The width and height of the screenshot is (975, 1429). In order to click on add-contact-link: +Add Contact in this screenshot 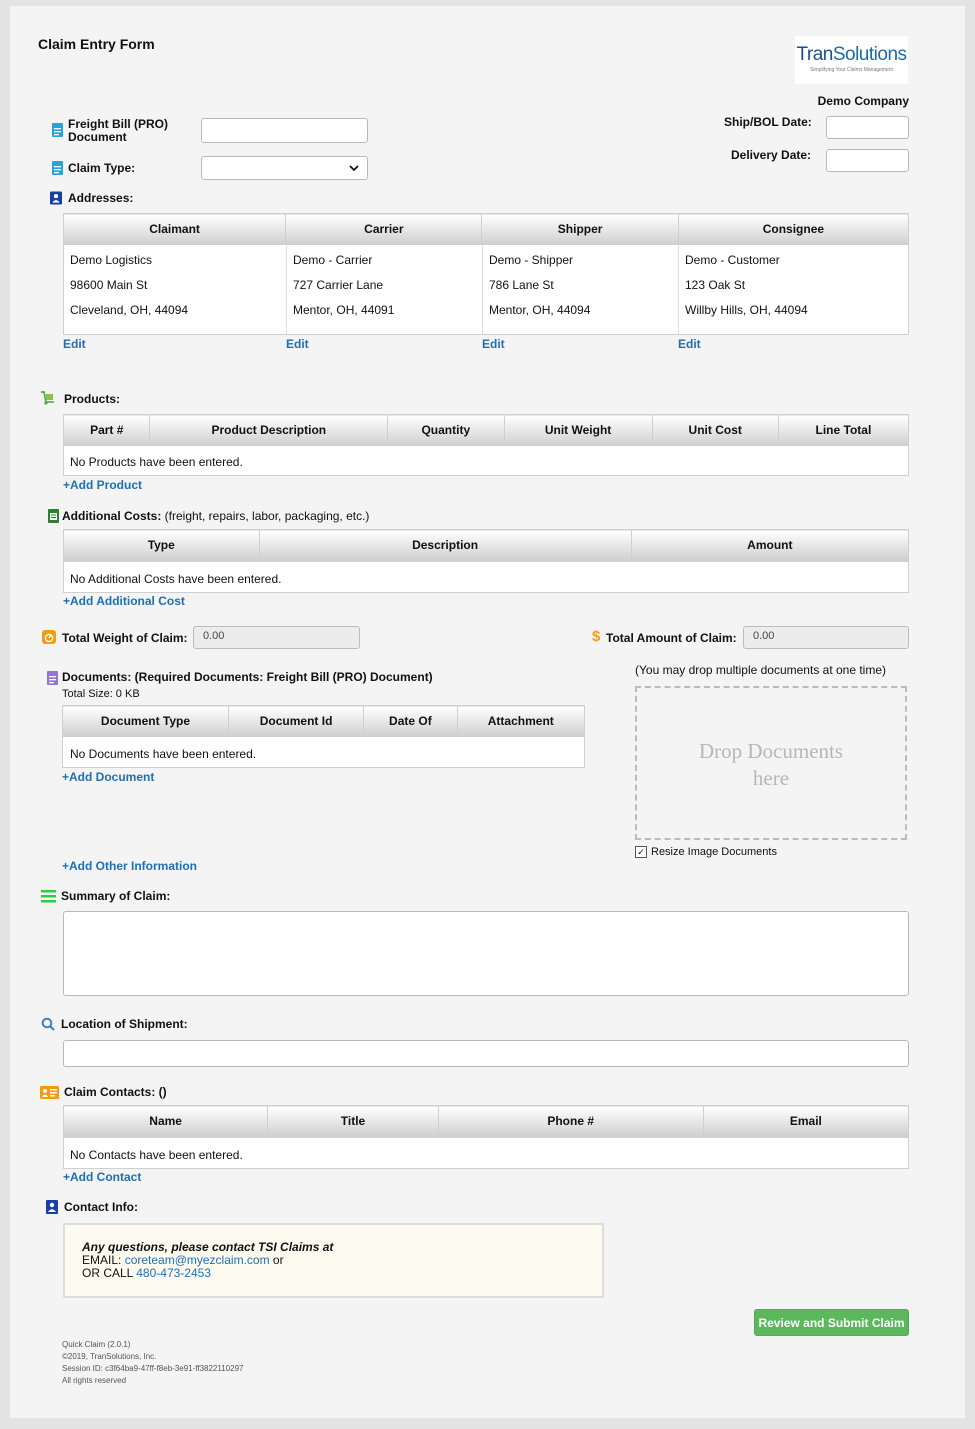, I will do `click(102, 1177)`.